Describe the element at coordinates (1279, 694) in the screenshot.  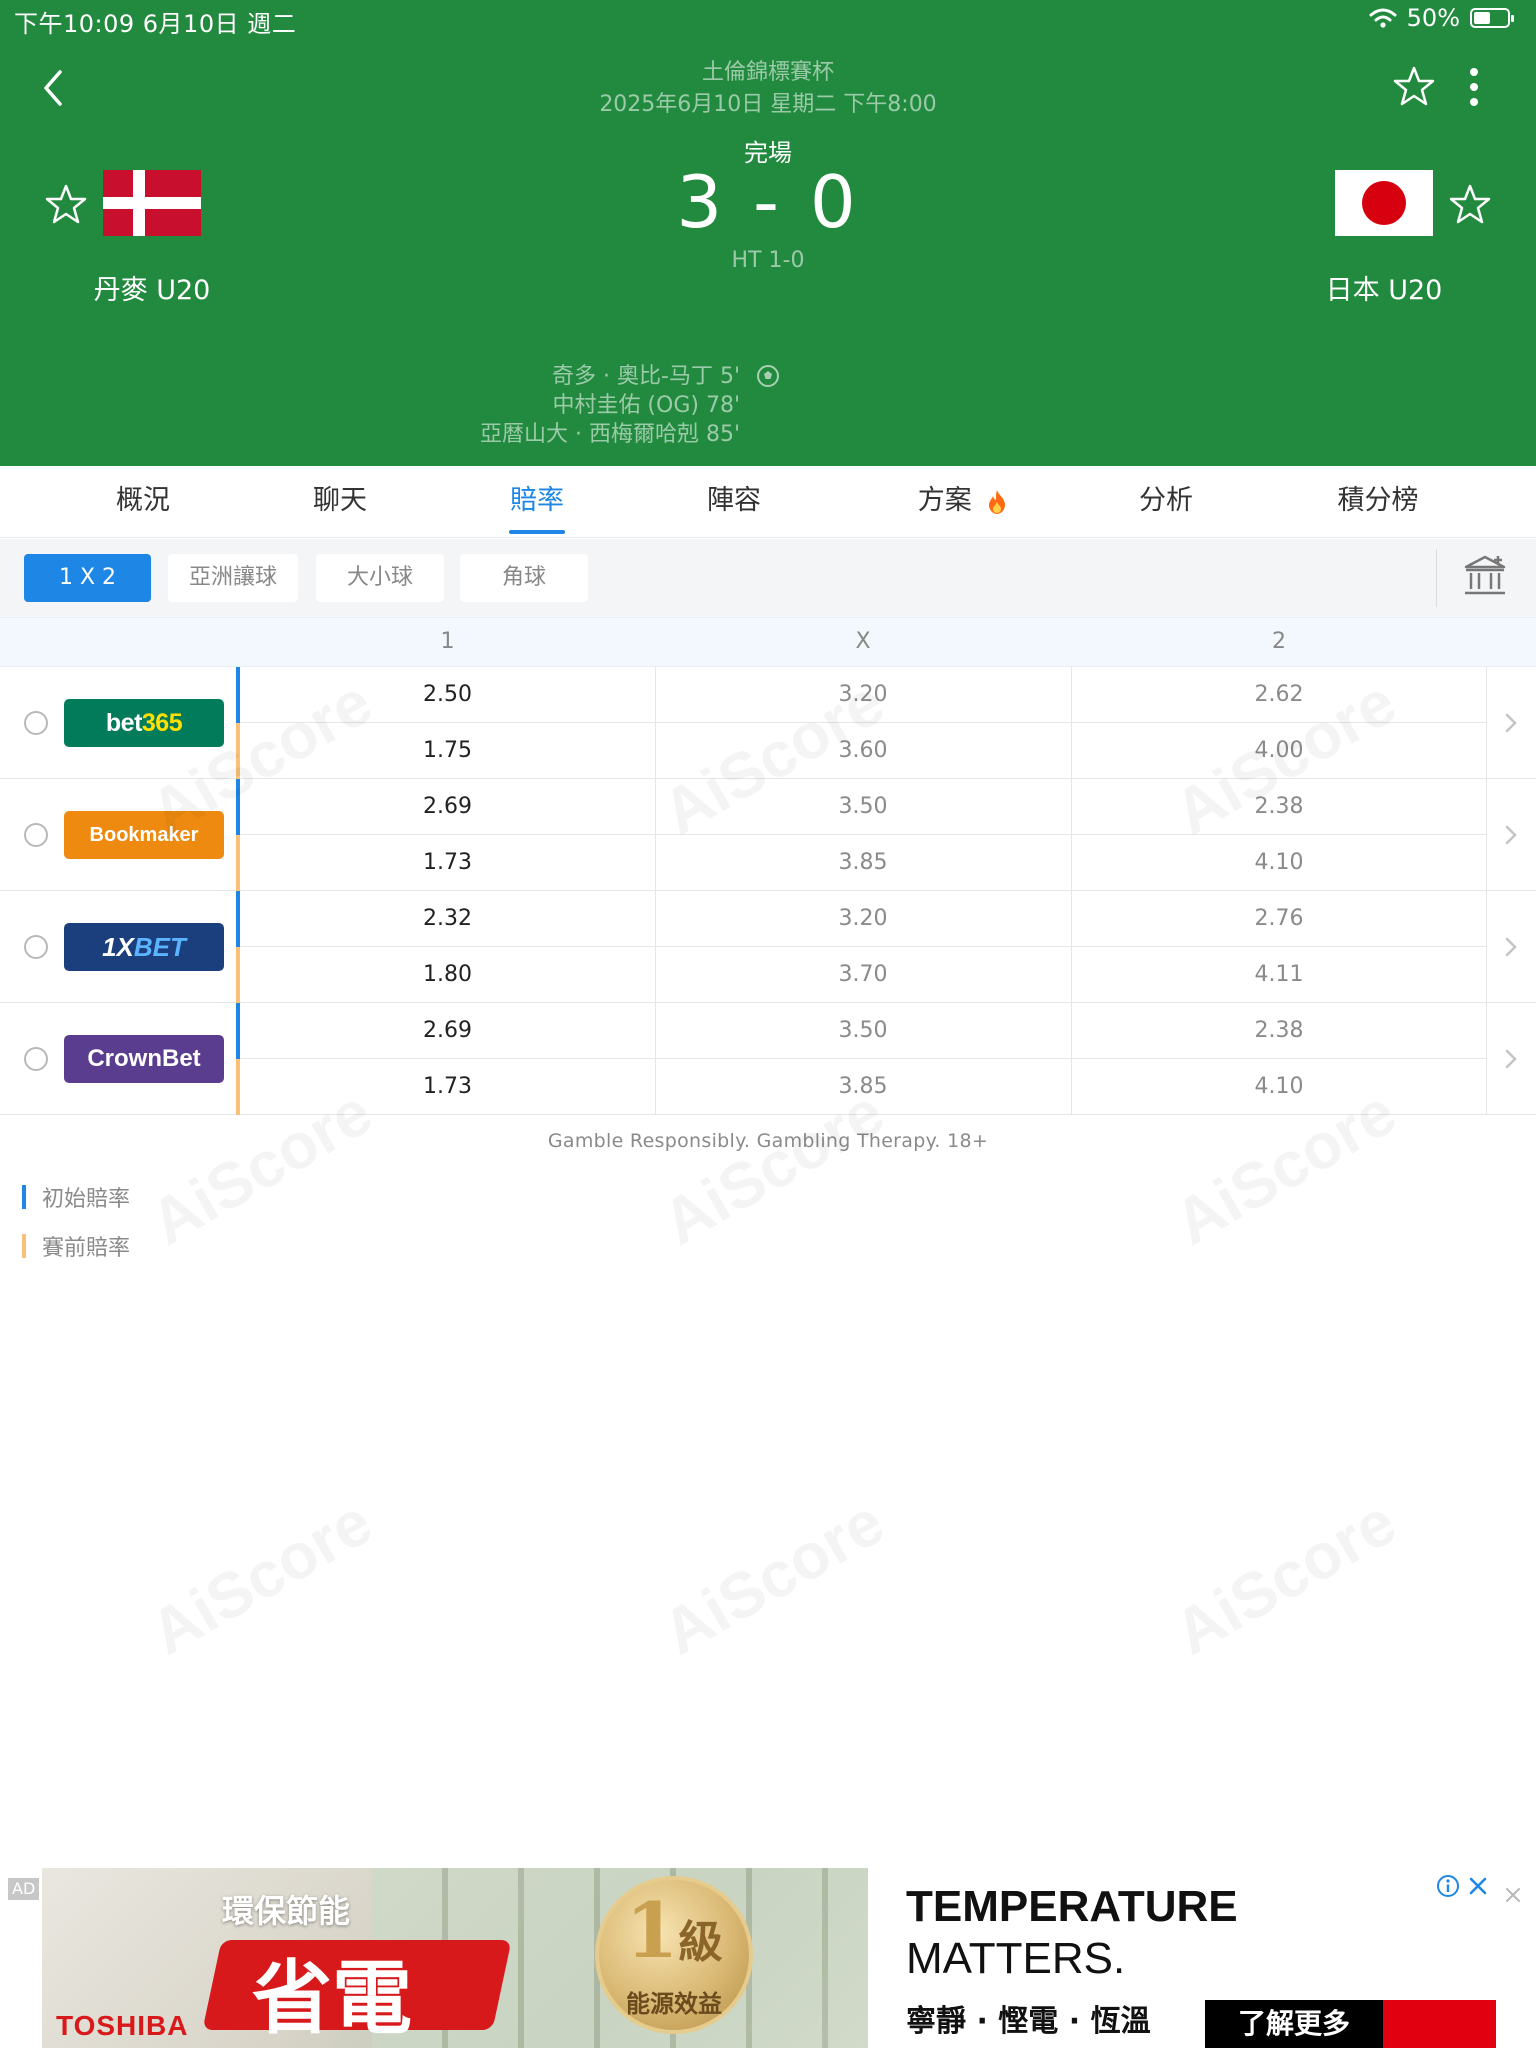
I see `odds-open-away: 2.62` at that location.